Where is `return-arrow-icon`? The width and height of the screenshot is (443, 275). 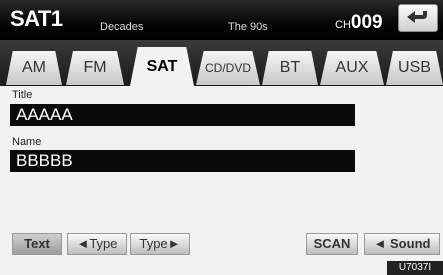 return-arrow-icon is located at coordinates (417, 17).